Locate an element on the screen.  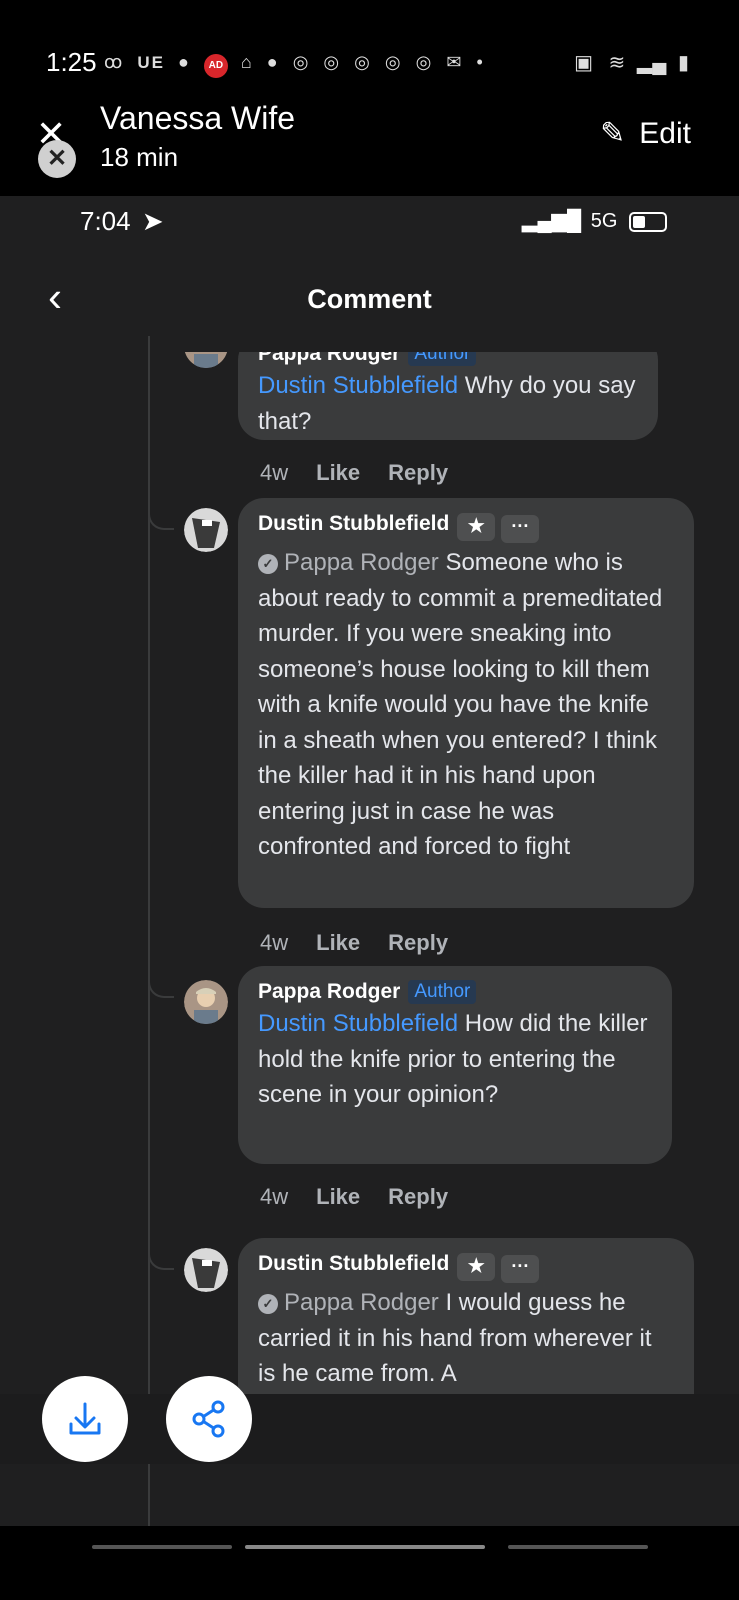
signal-icon: ▂▄ is located at coordinates (651, 63).